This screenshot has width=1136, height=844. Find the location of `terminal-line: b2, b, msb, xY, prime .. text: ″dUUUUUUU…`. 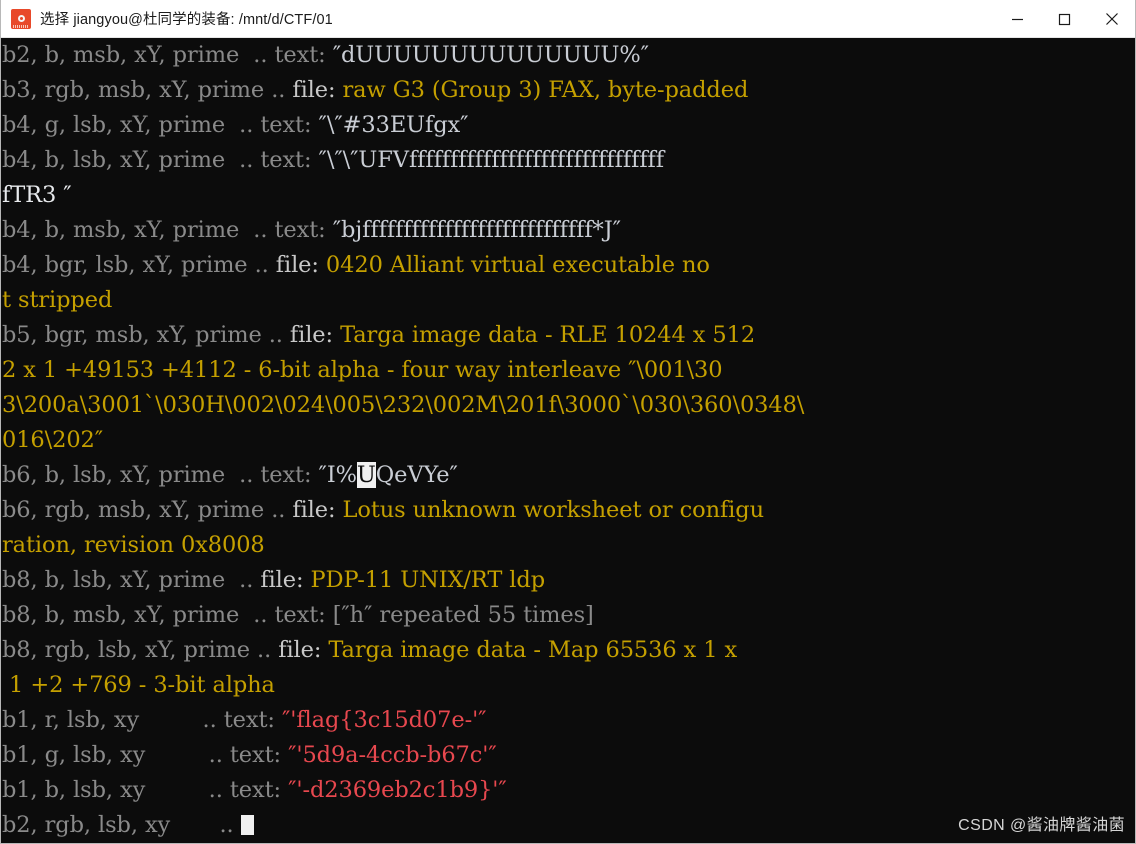

terminal-line: b2, b, msb, xY, prime .. text: ″dUUUUUUU… is located at coordinates (568, 55).